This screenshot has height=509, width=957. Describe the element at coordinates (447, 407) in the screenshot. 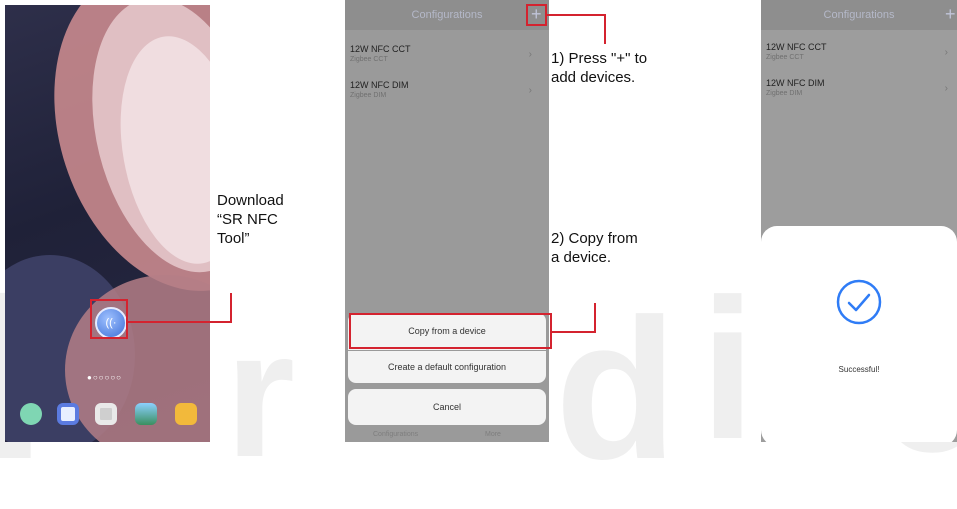

I see `cancel-button: Cancel` at that location.